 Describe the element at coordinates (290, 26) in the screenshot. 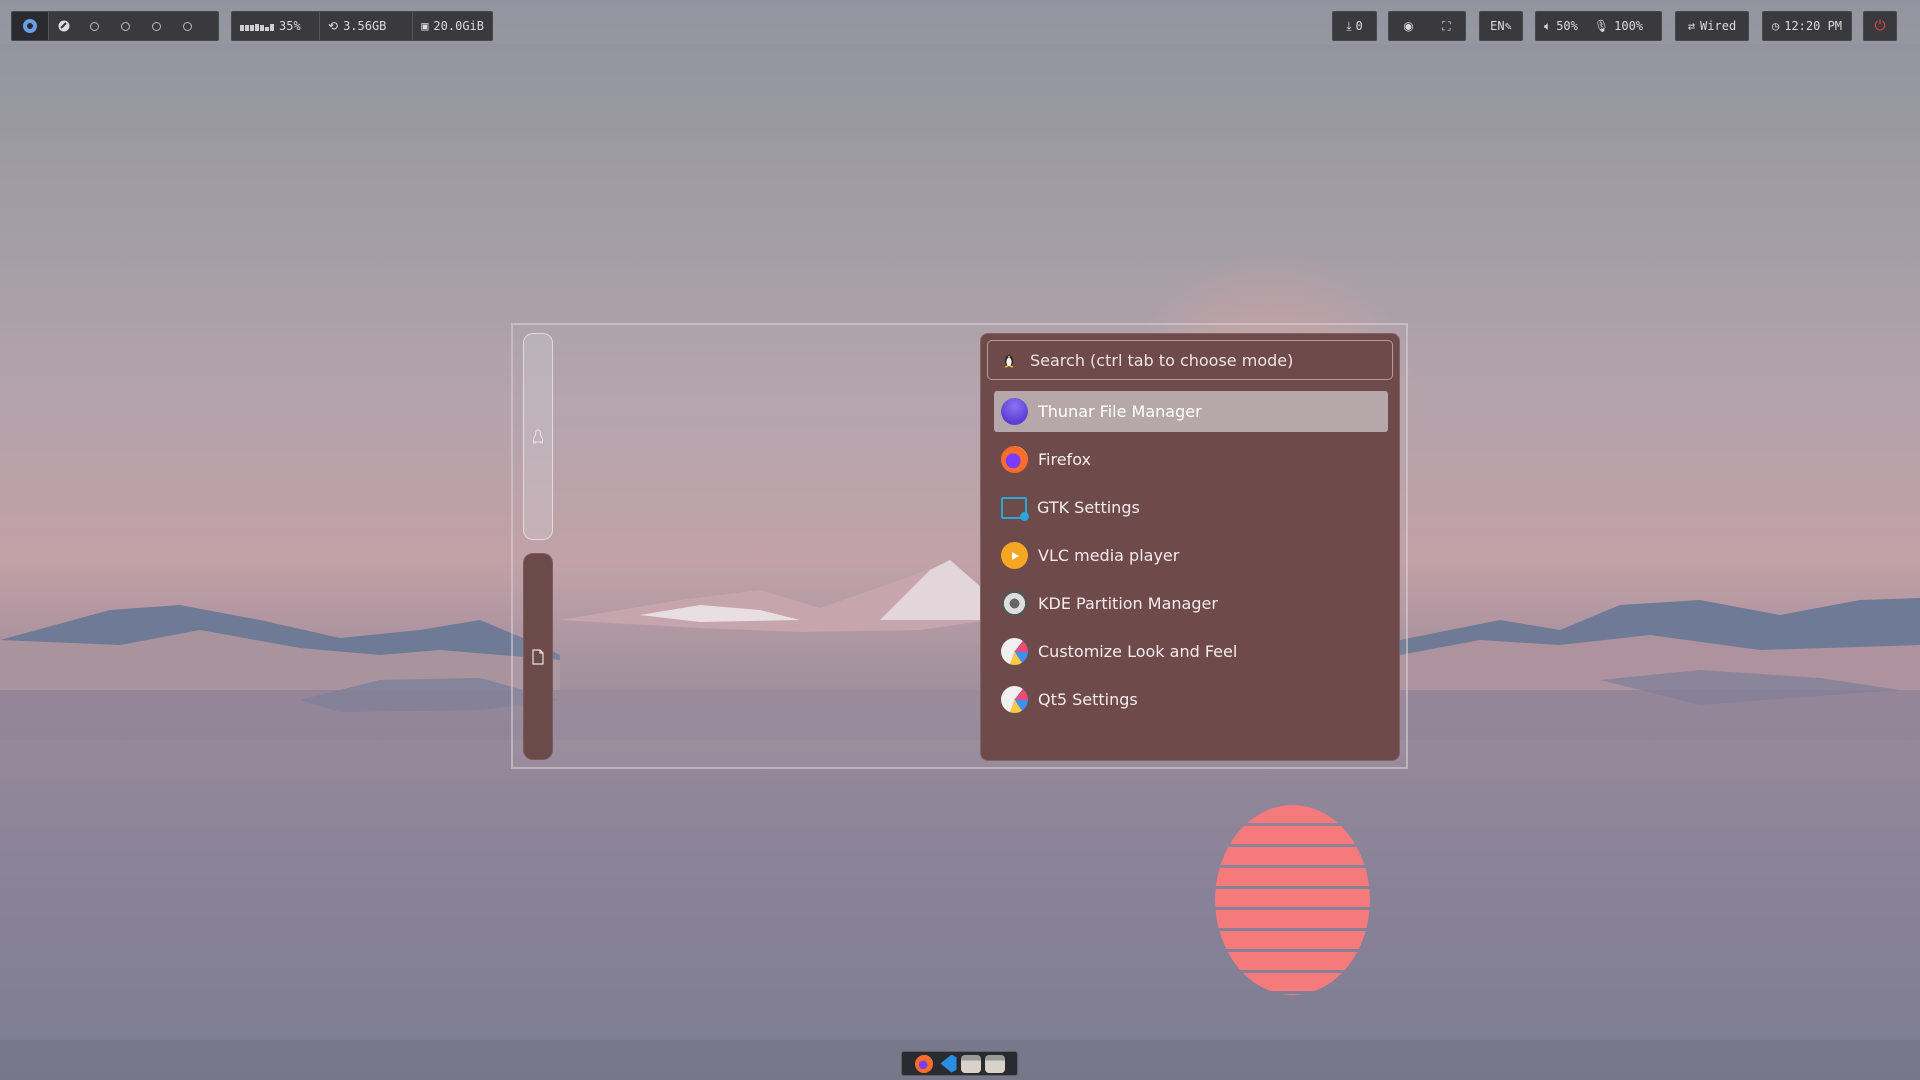

I see `cpu-percent: 35%` at that location.